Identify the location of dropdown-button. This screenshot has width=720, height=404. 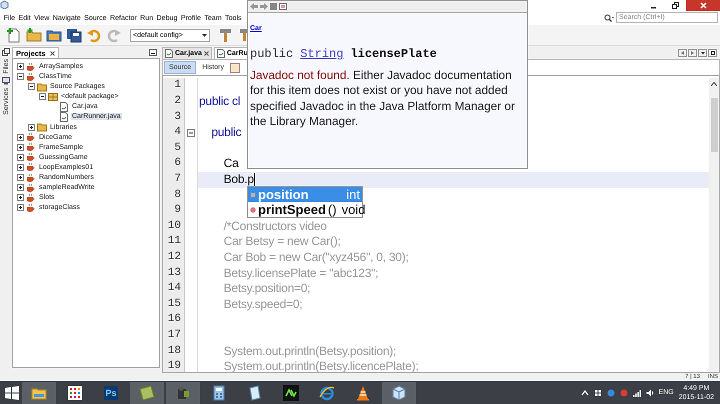
(702, 52).